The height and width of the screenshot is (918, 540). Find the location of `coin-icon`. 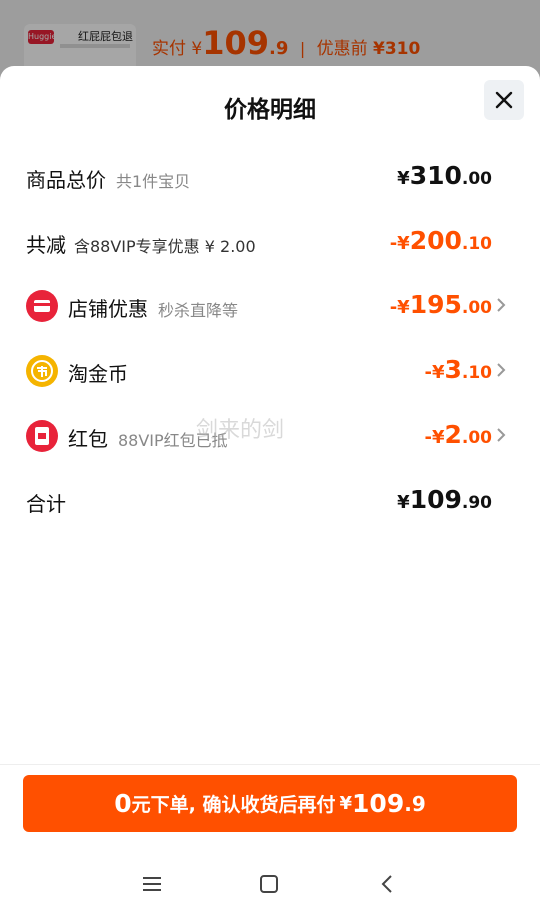

coin-icon is located at coordinates (42, 371).